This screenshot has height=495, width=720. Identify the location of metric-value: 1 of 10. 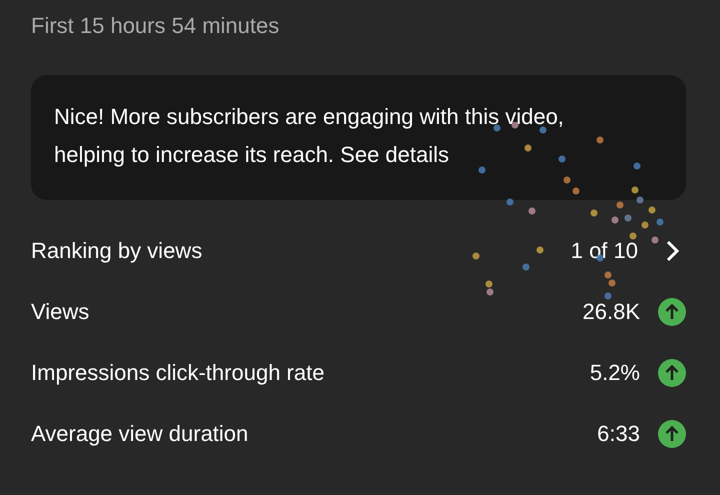
(604, 251).